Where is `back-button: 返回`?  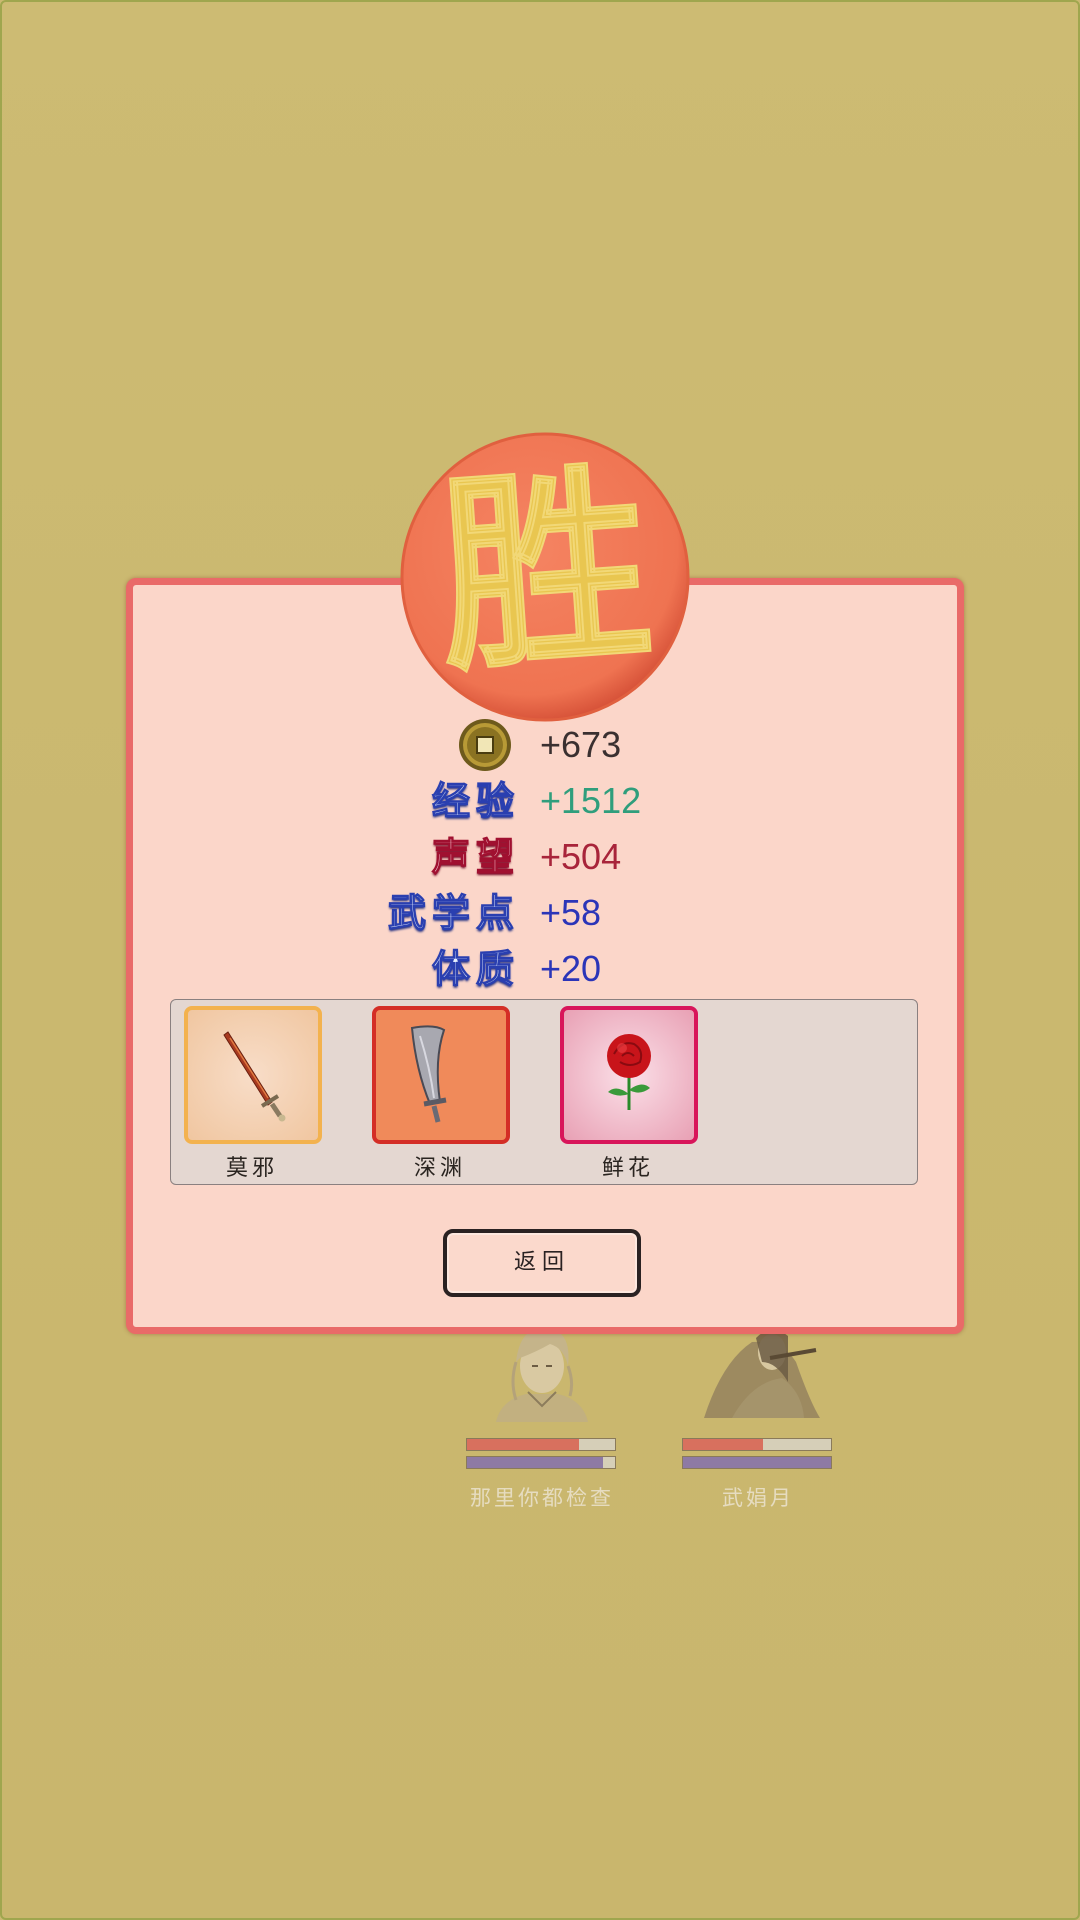 back-button: 返回 is located at coordinates (542, 1263).